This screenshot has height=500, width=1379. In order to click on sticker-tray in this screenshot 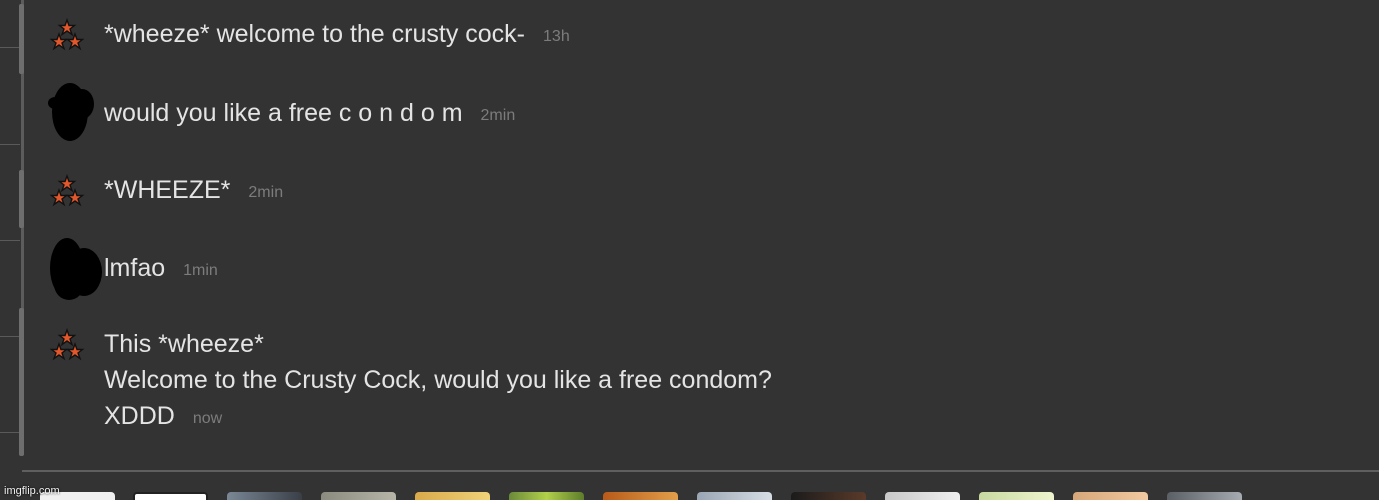, I will do `click(689, 489)`.